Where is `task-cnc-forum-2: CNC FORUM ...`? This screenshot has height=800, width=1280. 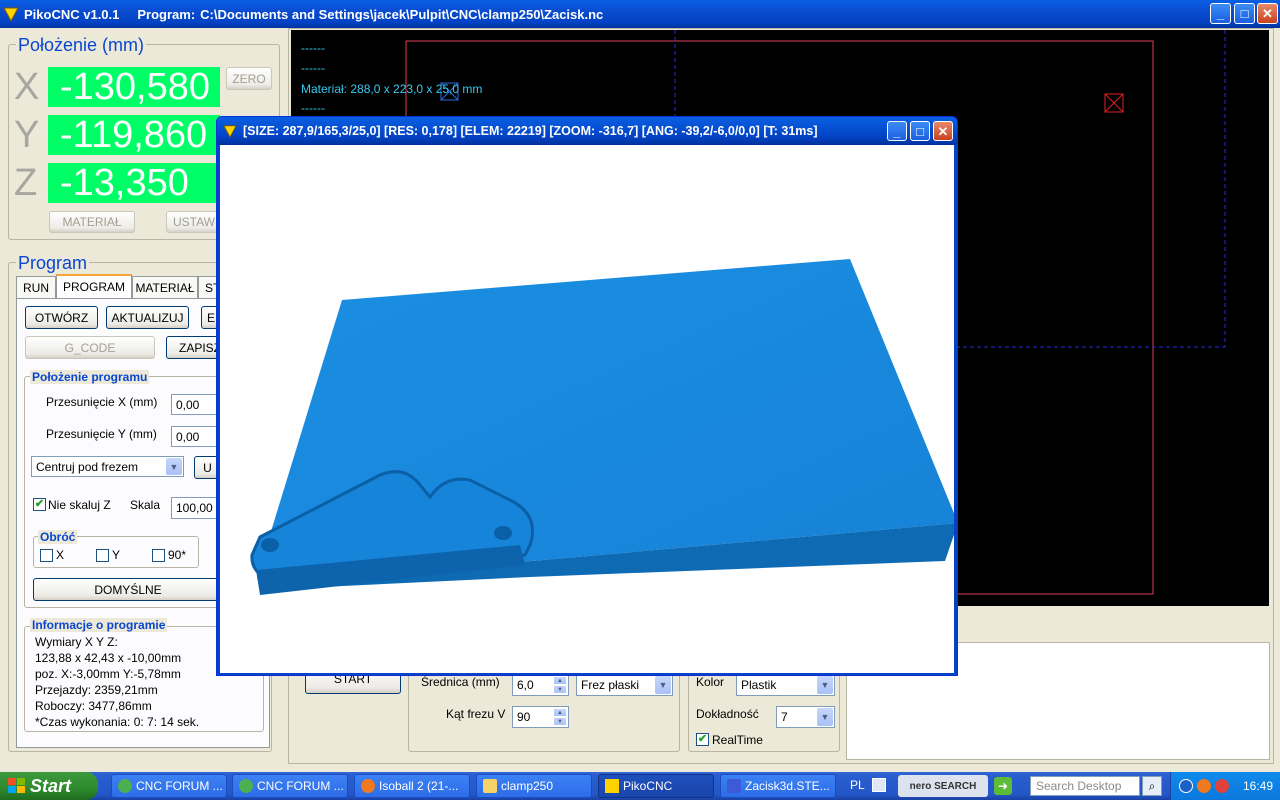
task-cnc-forum-2: CNC FORUM ... is located at coordinates (290, 786).